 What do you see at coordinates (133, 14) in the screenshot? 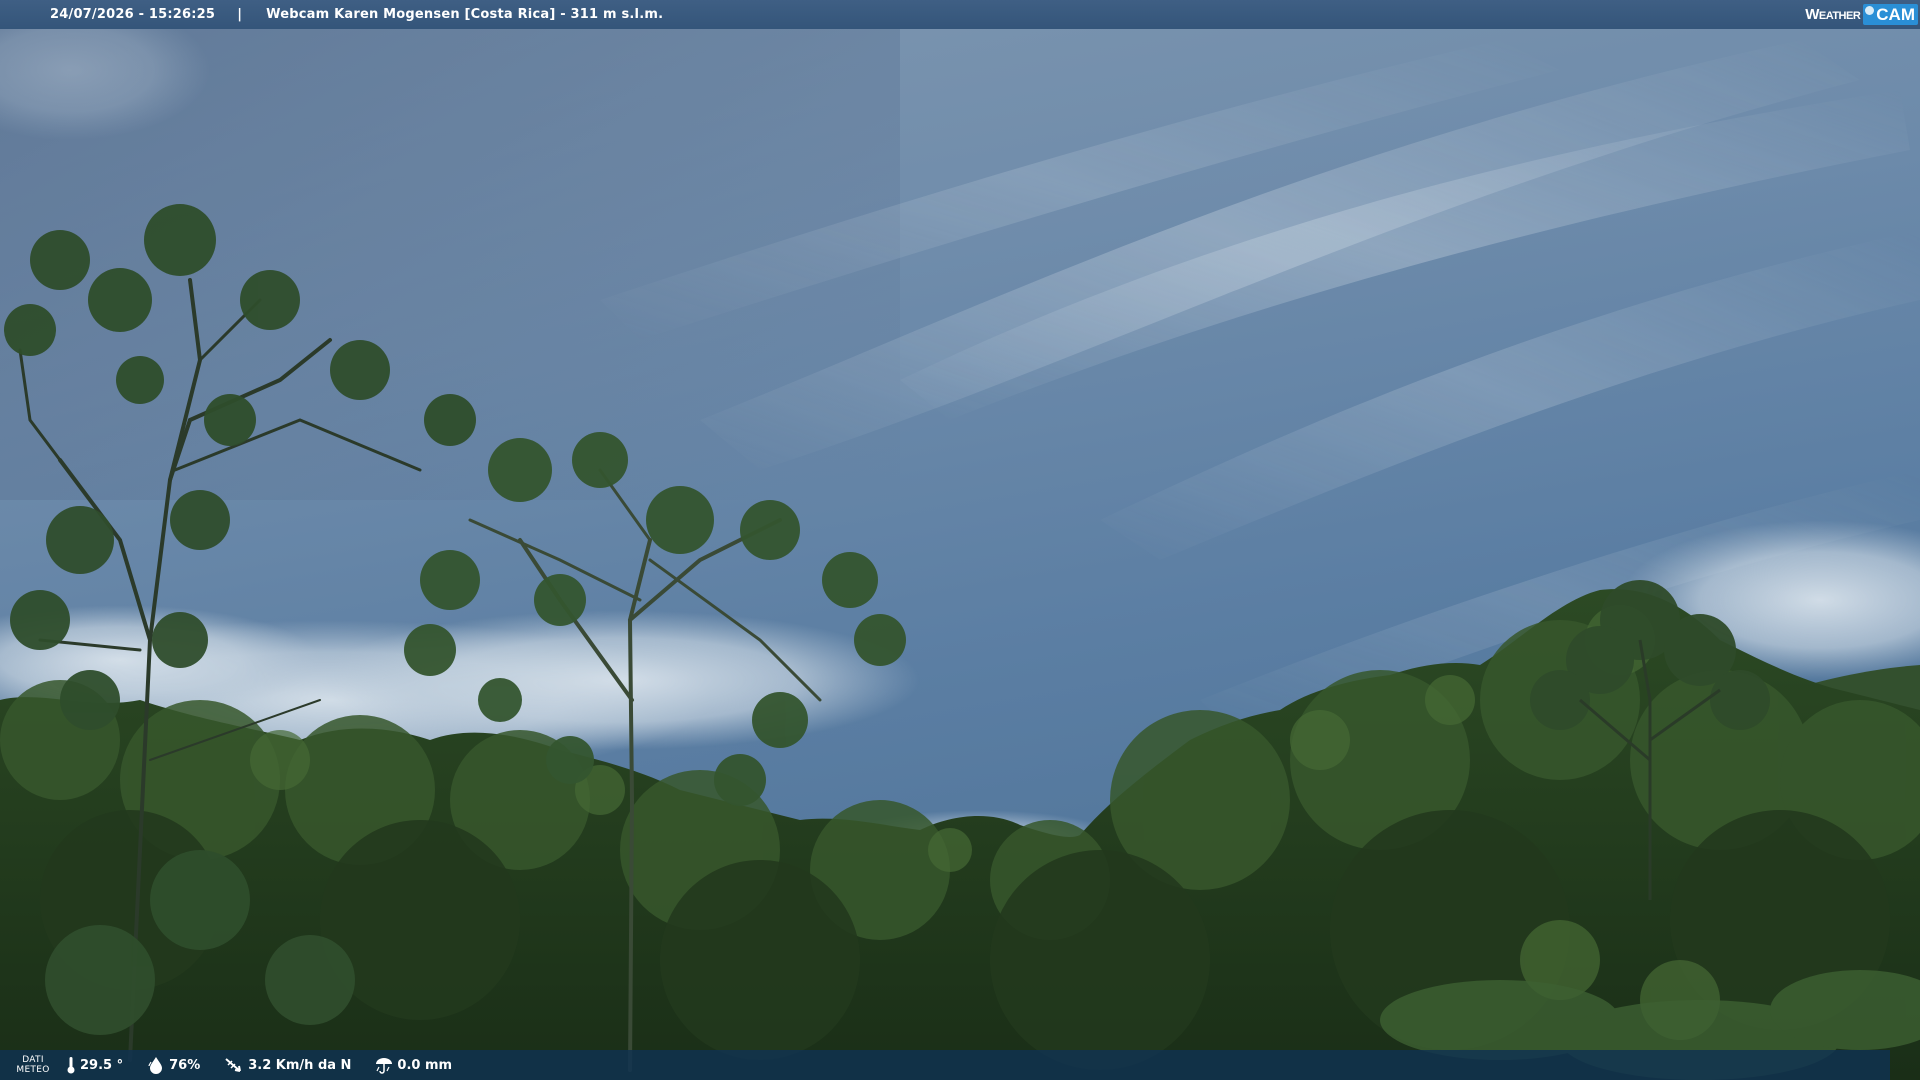
I see `datetime-label: 24/07/2026 - 15:26:25` at bounding box center [133, 14].